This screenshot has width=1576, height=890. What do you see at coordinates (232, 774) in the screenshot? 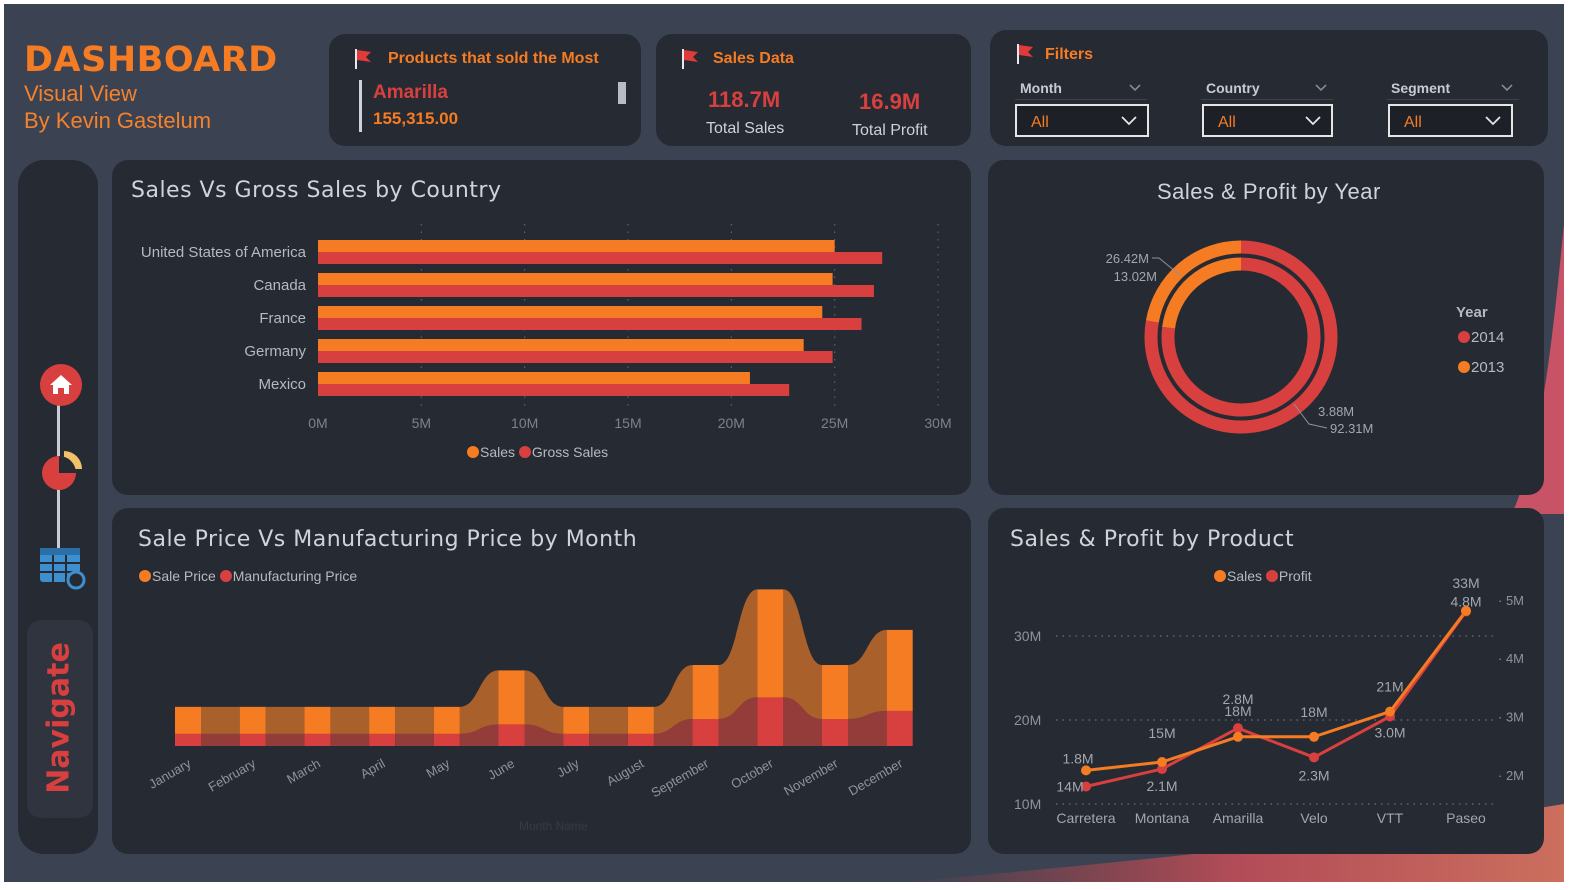
I see `month-label-february: February` at bounding box center [232, 774].